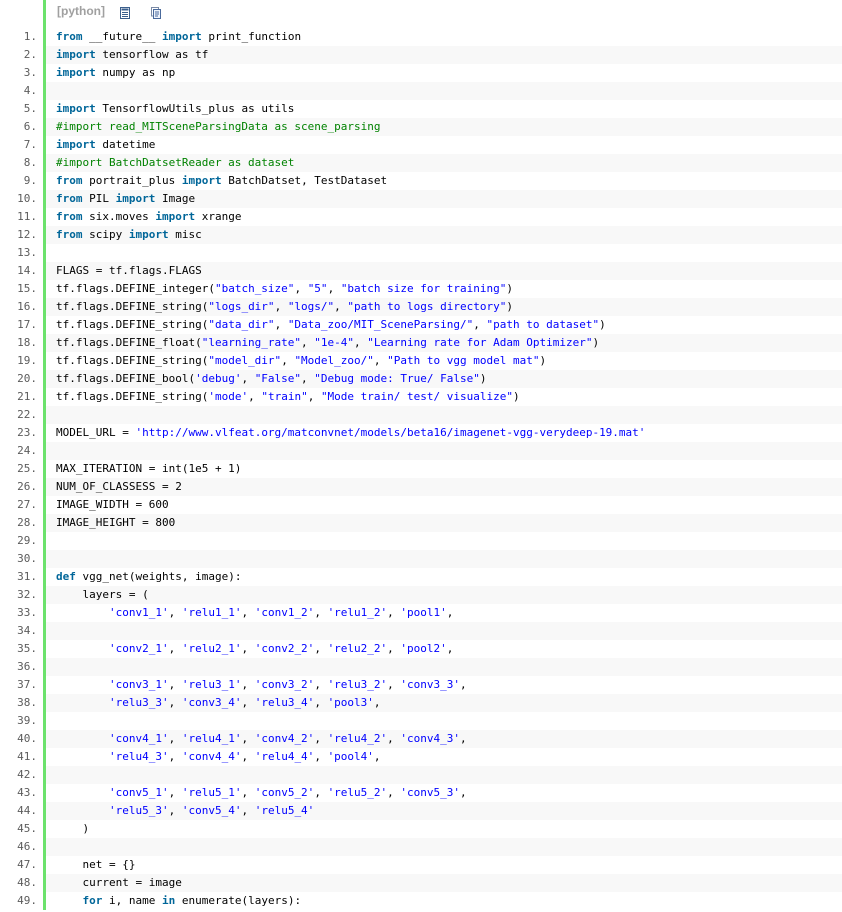  I want to click on line-number: 4., so click(30, 90).